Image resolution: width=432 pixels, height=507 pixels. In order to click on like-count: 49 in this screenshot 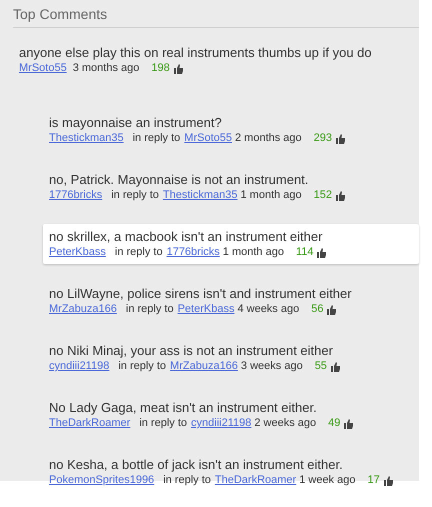, I will do `click(334, 423)`.